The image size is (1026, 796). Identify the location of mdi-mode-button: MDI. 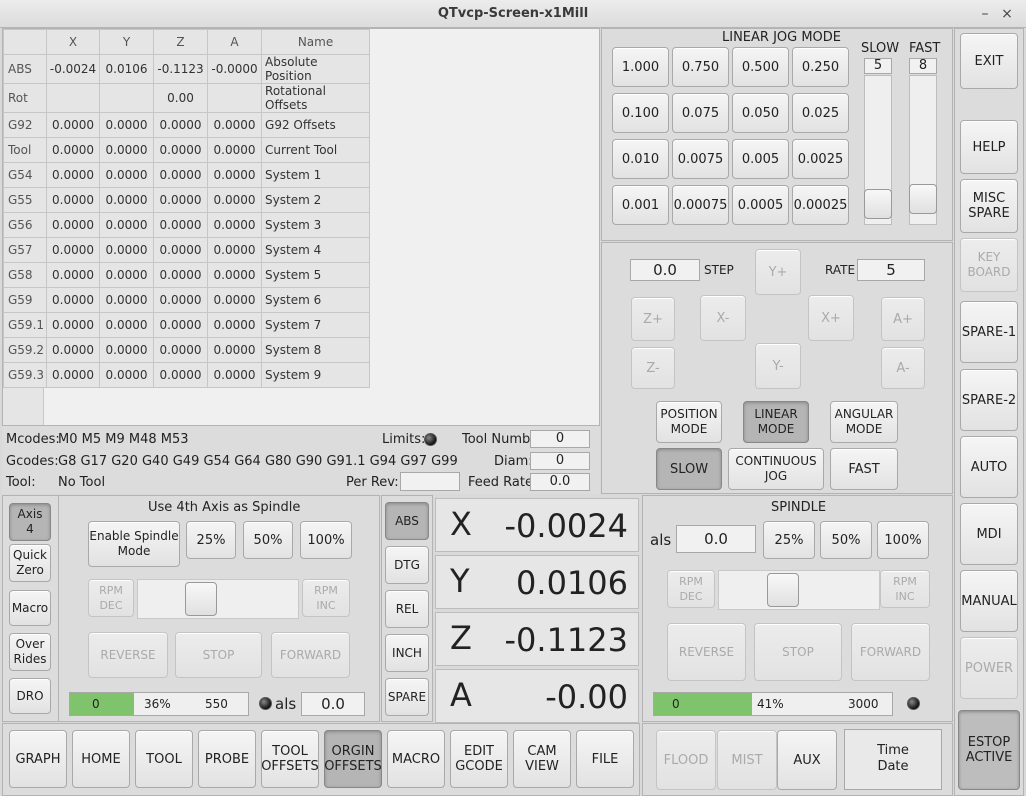
(989, 534).